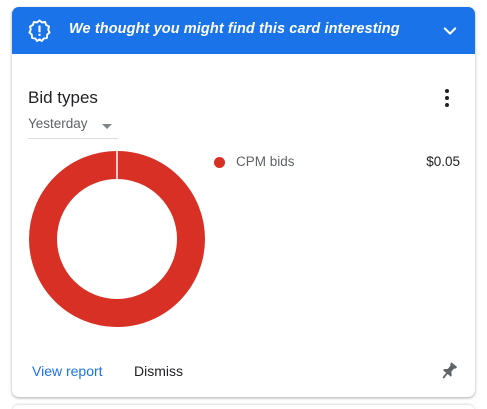 This screenshot has width=487, height=409. What do you see at coordinates (443, 161) in the screenshot?
I see `legend-value: $0.05` at bounding box center [443, 161].